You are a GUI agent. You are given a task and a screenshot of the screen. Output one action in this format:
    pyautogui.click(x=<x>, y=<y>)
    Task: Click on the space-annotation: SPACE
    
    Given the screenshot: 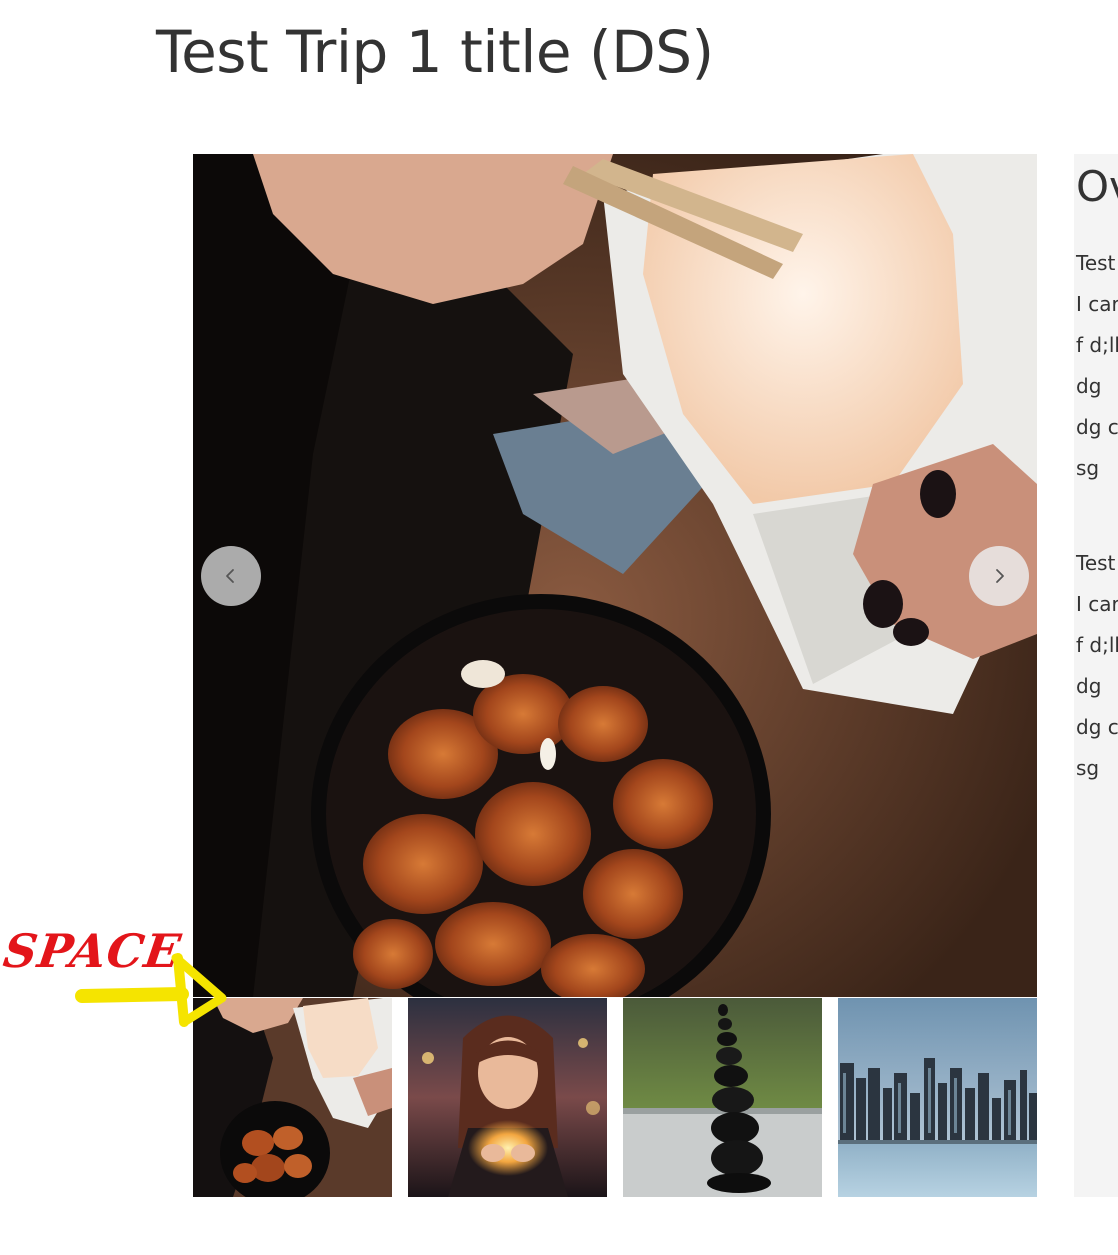 What is the action you would take?
    pyautogui.click(x=120, y=973)
    